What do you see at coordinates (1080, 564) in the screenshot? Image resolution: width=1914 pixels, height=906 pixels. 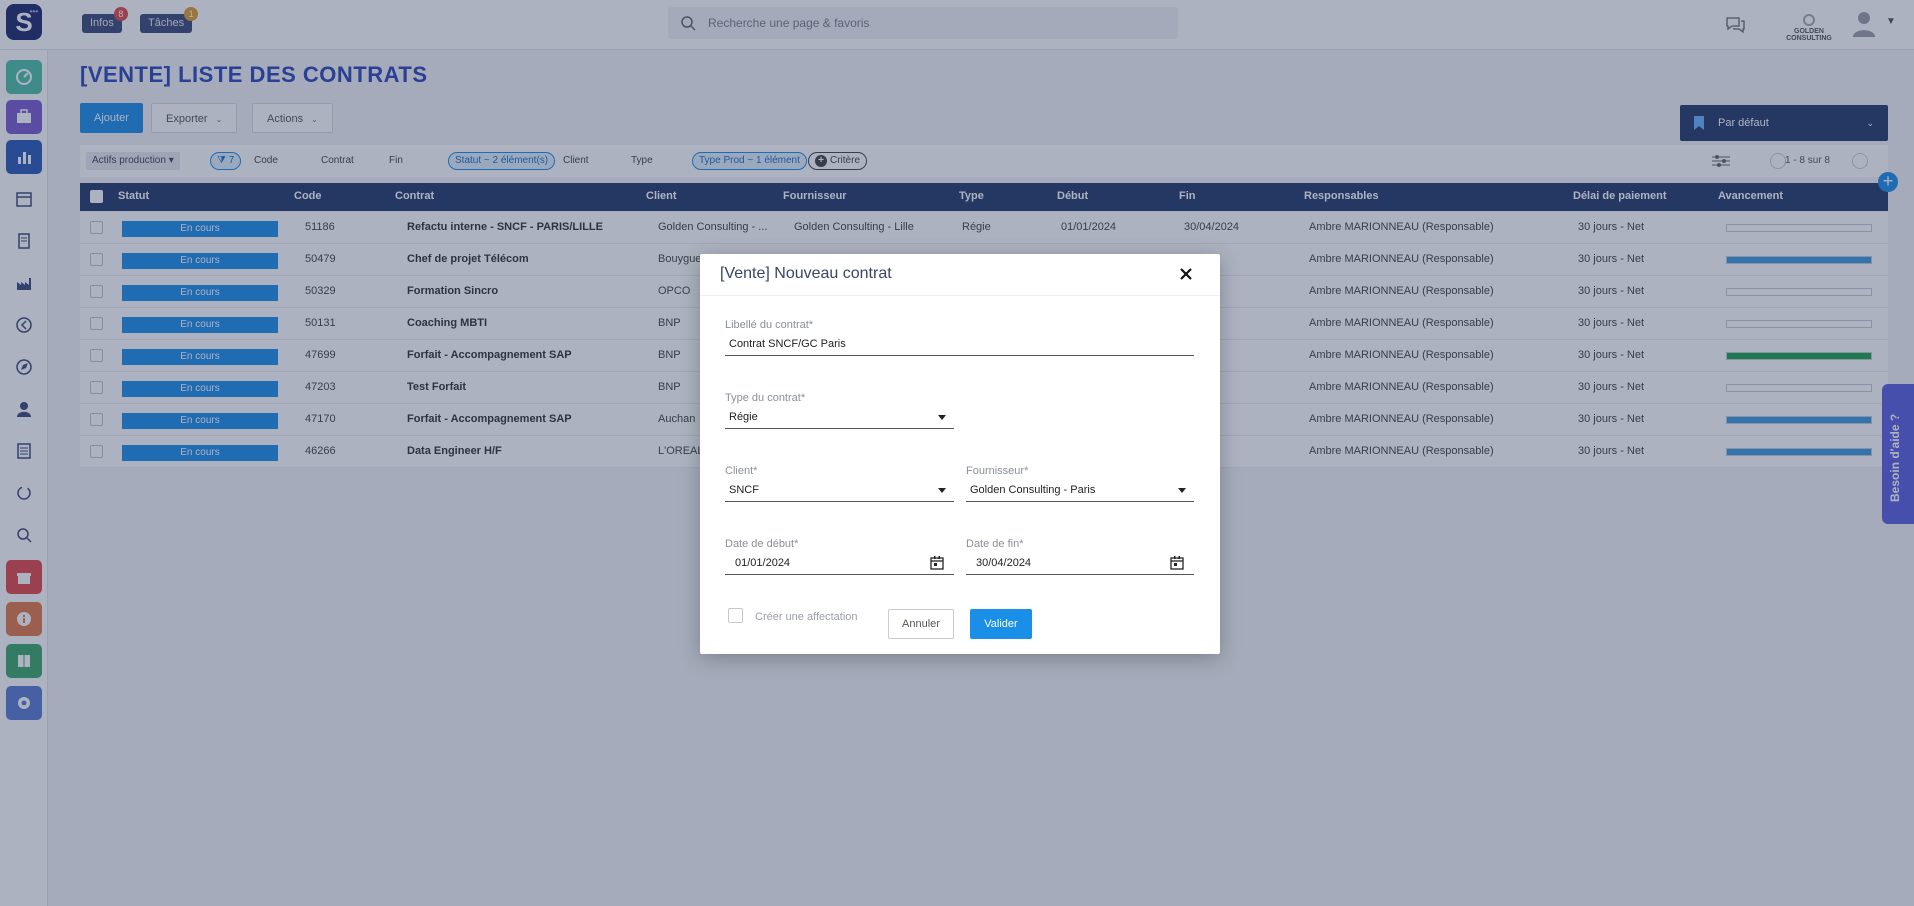 I see `date-fin-input: 30/04/2024` at bounding box center [1080, 564].